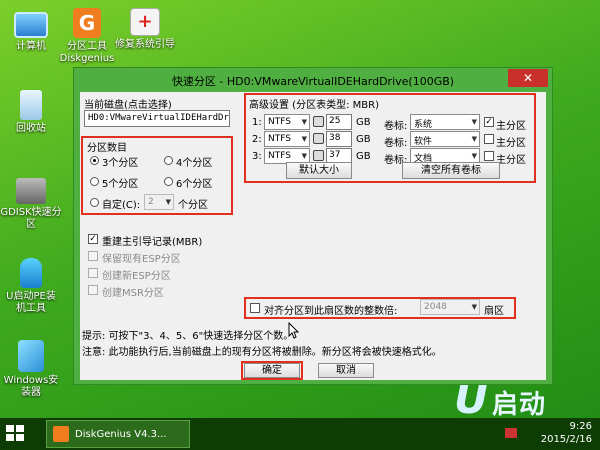 This screenshot has width=600, height=450. What do you see at coordinates (511, 433) in the screenshot?
I see `tray-icon` at bounding box center [511, 433].